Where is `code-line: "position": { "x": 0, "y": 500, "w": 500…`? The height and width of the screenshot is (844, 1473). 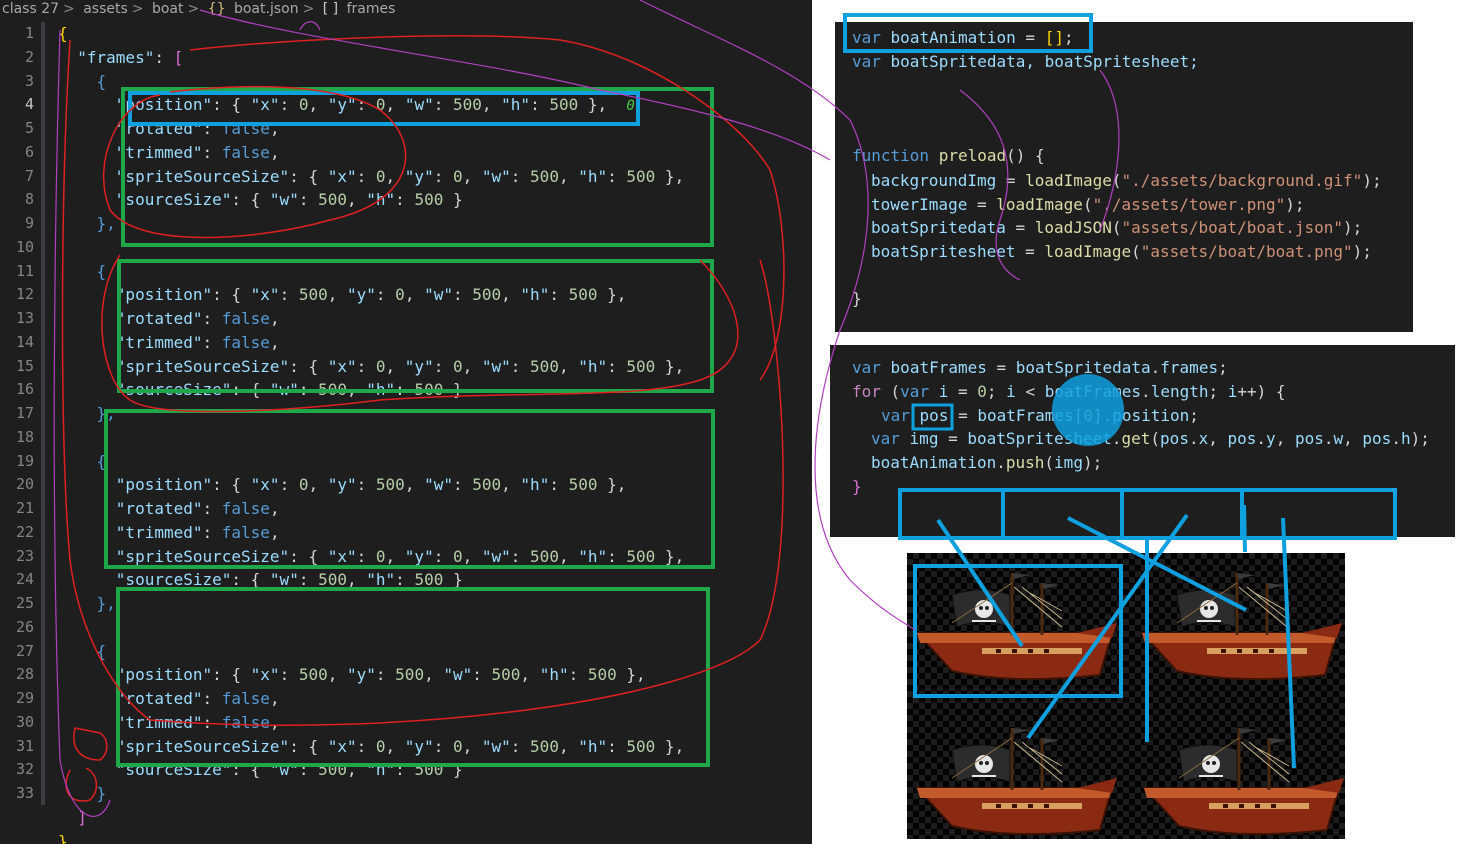
code-line: "position": { "x": 0, "y": 500, "w": 500… is located at coordinates (371, 485).